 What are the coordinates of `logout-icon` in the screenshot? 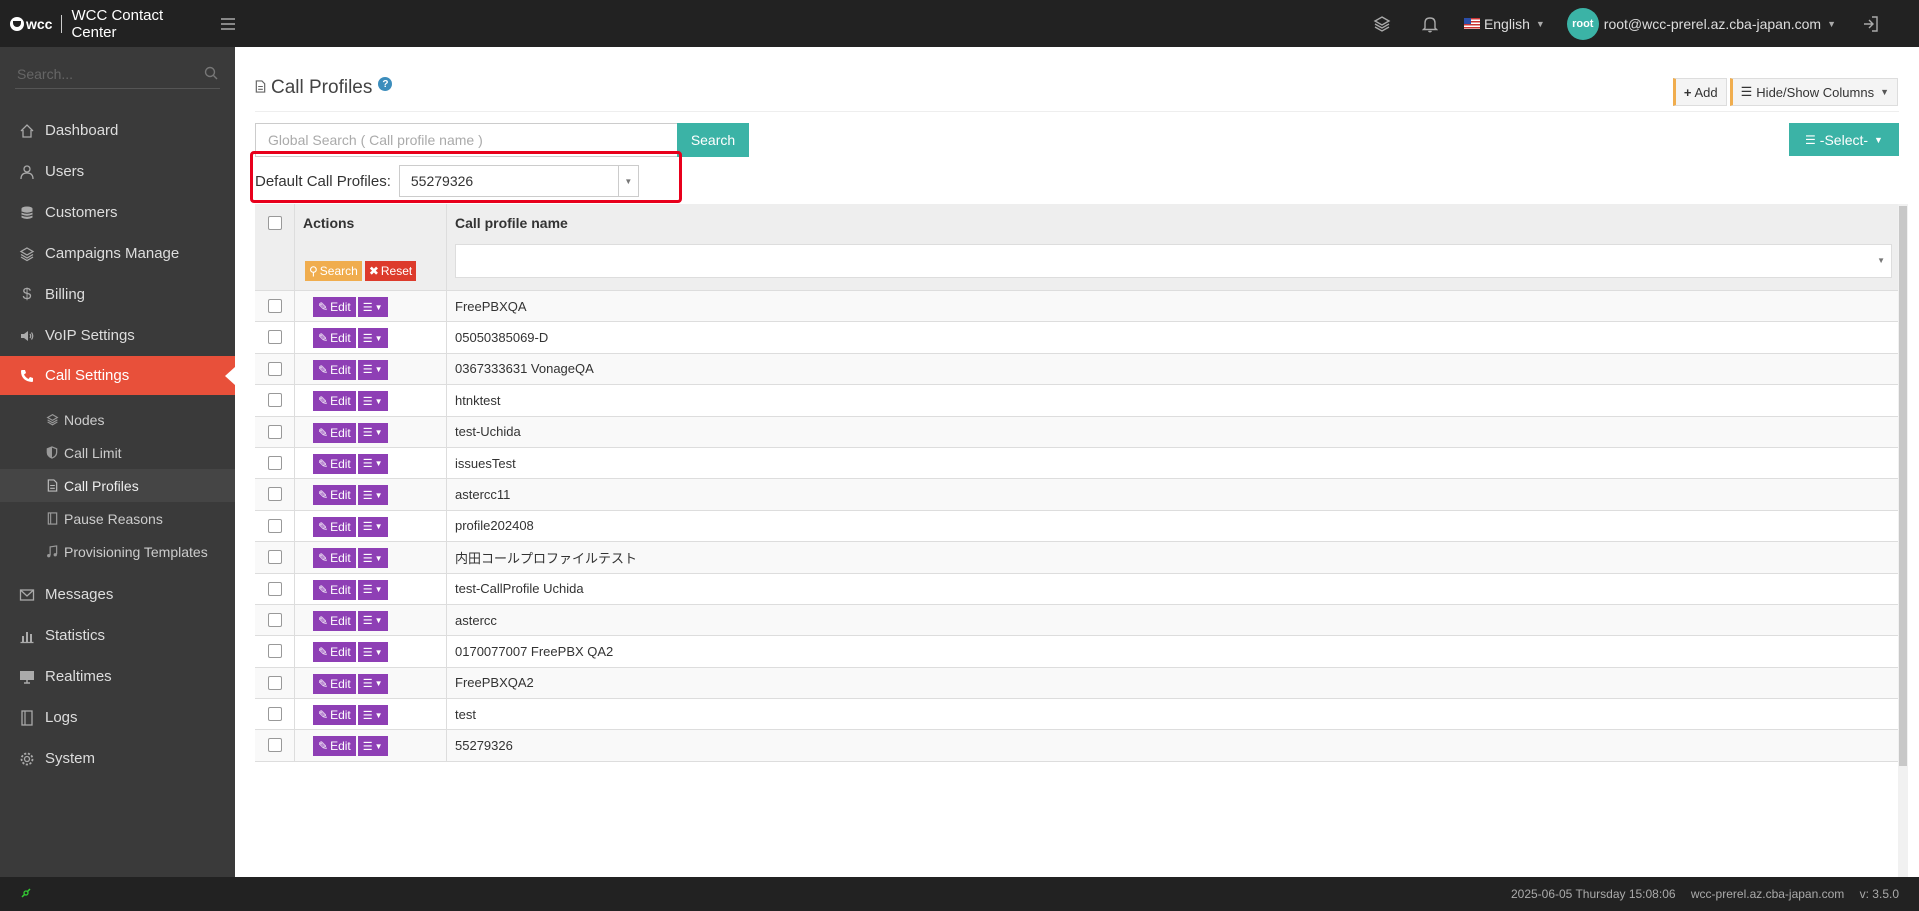 It's located at (1871, 24).